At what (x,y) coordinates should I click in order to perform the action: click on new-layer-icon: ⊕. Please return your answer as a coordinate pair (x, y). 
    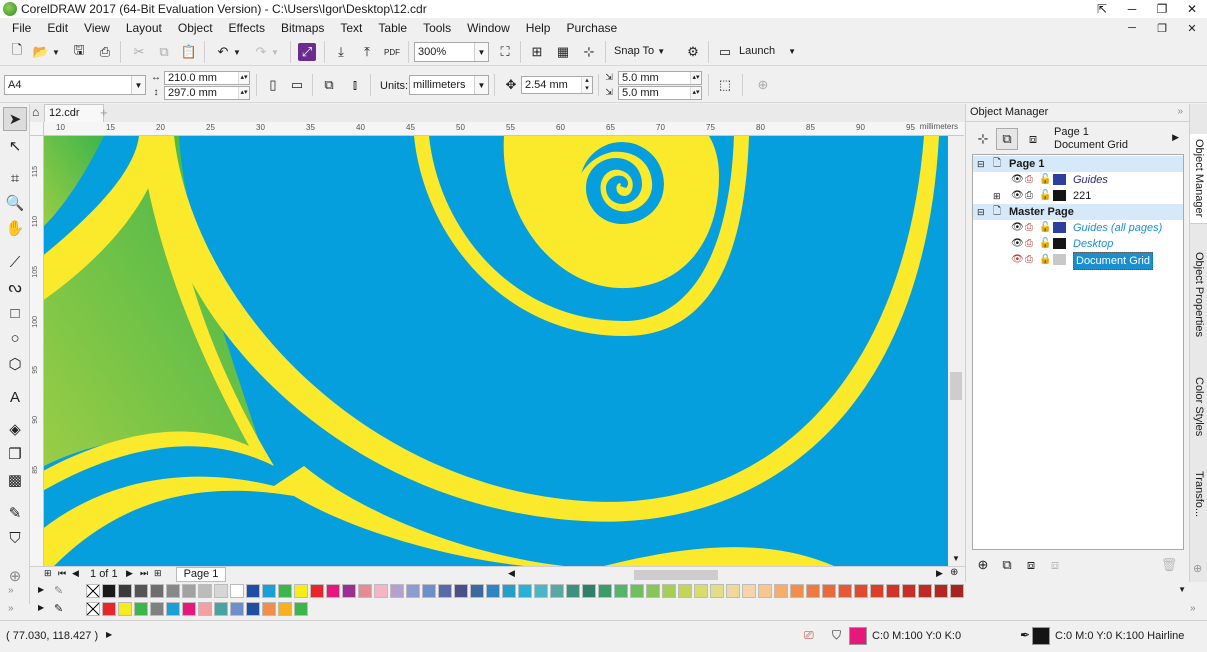
    Looking at the image, I should click on (983, 565).